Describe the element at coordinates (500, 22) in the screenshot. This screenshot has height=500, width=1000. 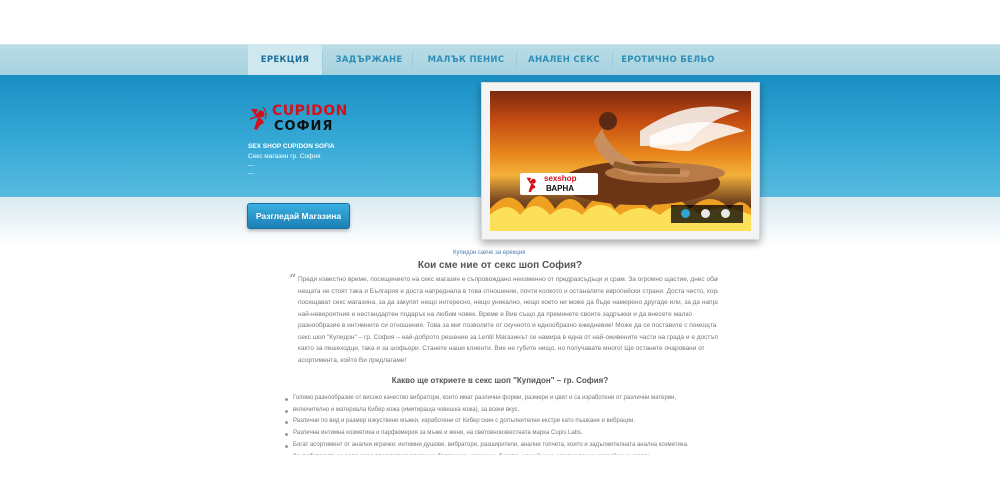
I see `top-band` at that location.